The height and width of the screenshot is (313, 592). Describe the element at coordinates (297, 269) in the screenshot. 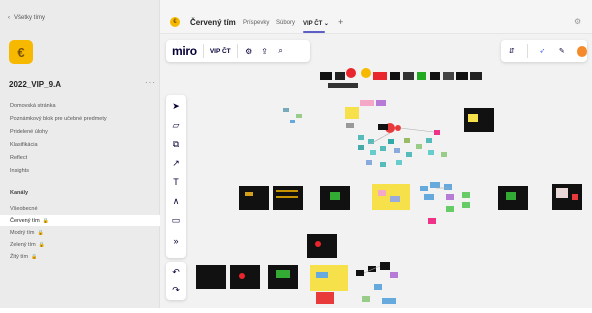

I see `lower-frames` at that location.